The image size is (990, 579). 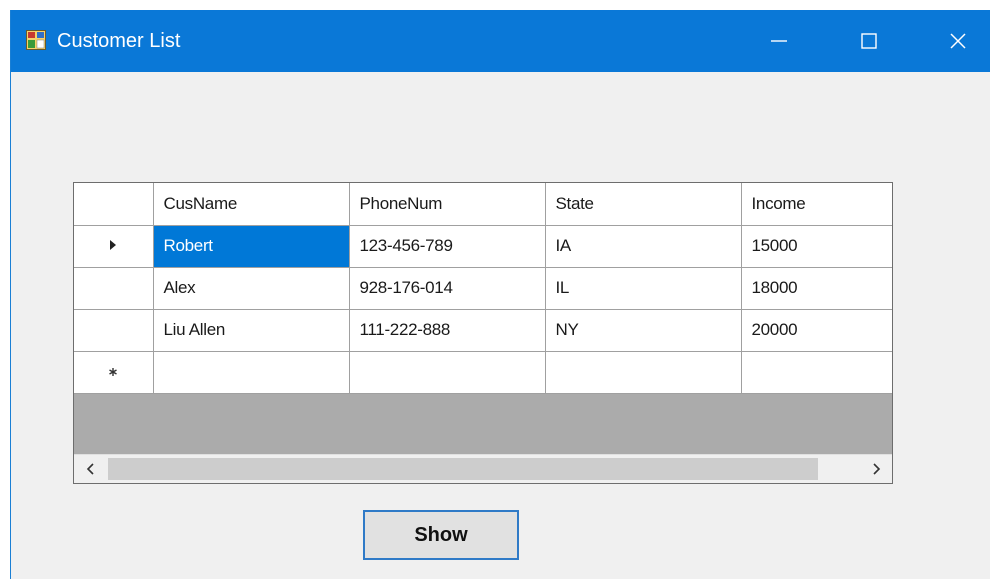 I want to click on table-cell: IA, so click(x=643, y=246).